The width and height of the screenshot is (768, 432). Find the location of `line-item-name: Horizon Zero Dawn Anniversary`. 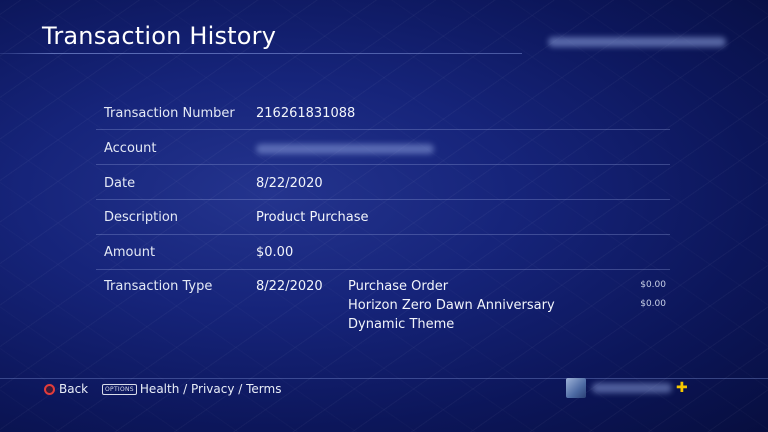

line-item-name: Horizon Zero Dawn Anniversary is located at coordinates (451, 305).